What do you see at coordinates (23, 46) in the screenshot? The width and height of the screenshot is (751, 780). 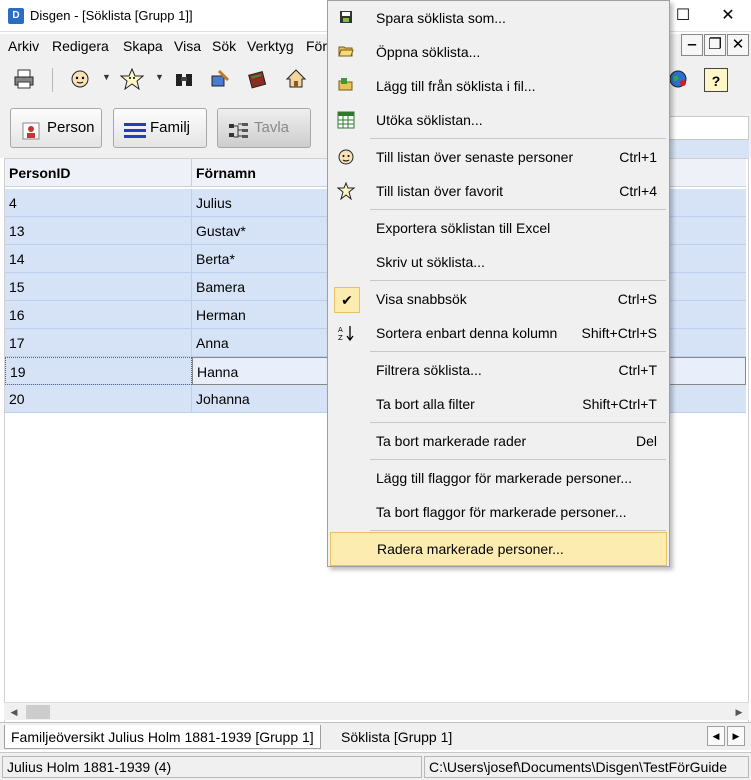 I see `menu-arkiv: Arkiv` at bounding box center [23, 46].